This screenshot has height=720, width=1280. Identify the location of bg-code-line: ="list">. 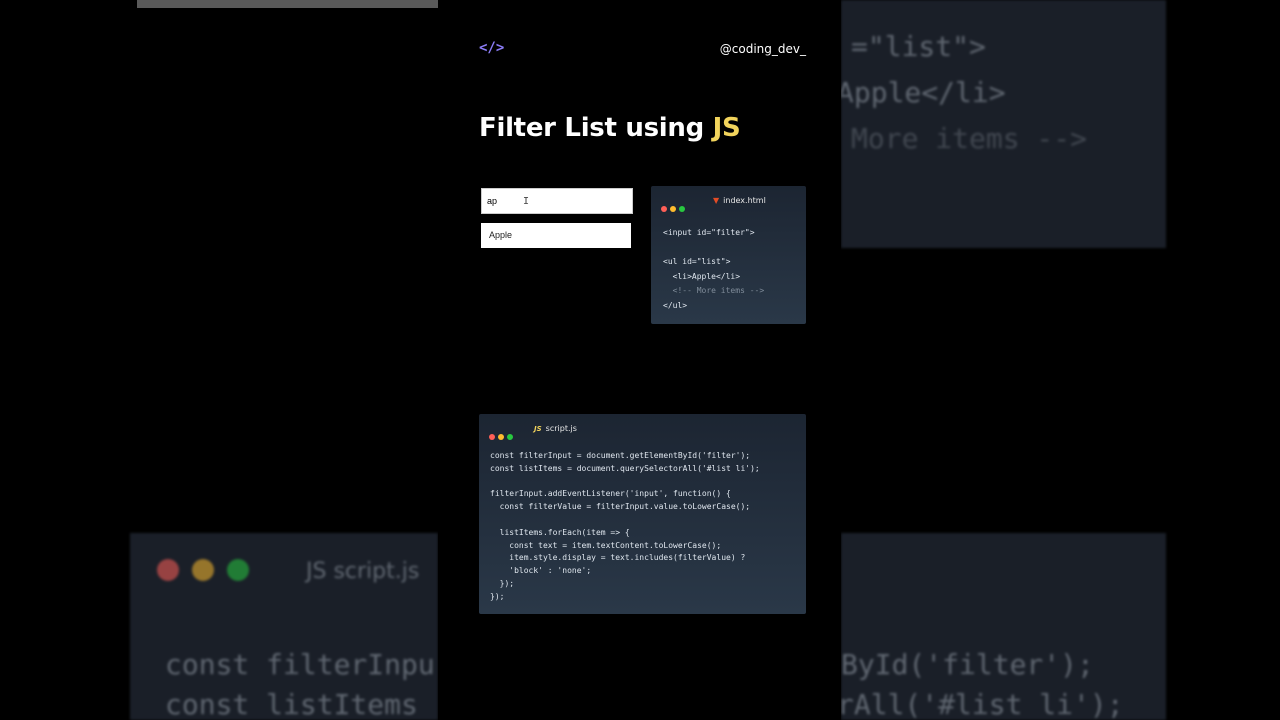
(918, 46).